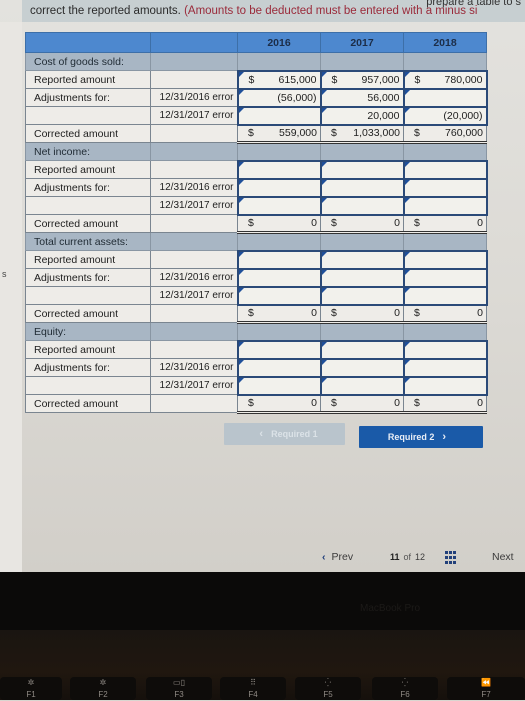 The width and height of the screenshot is (525, 701). What do you see at coordinates (362, 134) in the screenshot?
I see `amount-cell: $1,033,000` at bounding box center [362, 134].